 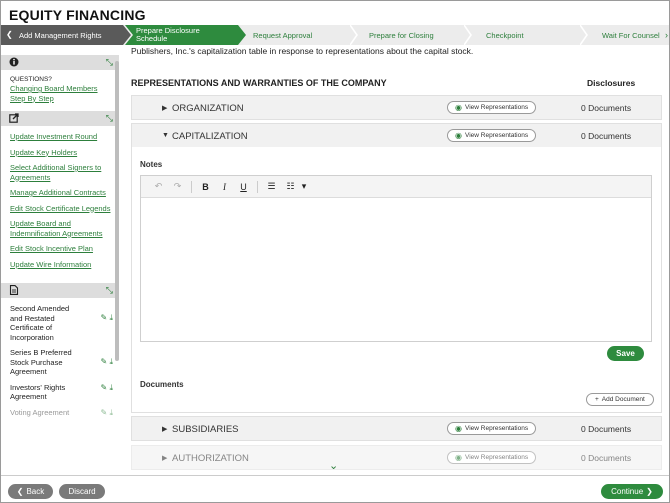 What do you see at coordinates (60, 35) in the screenshot?
I see `step-label: Add Management Rights` at bounding box center [60, 35].